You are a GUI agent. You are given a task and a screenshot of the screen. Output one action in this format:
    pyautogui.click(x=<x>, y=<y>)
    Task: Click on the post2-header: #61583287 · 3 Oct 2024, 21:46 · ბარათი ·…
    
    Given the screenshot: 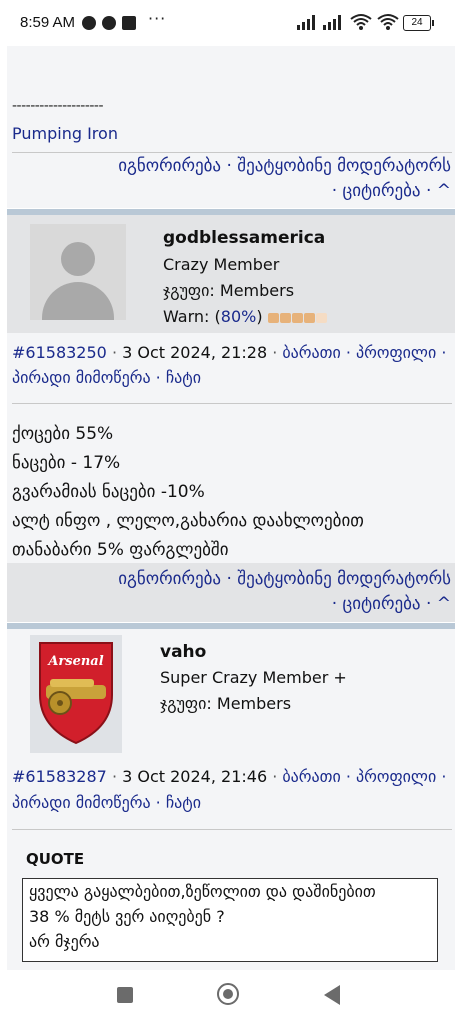 What is the action you would take?
    pyautogui.click(x=229, y=776)
    